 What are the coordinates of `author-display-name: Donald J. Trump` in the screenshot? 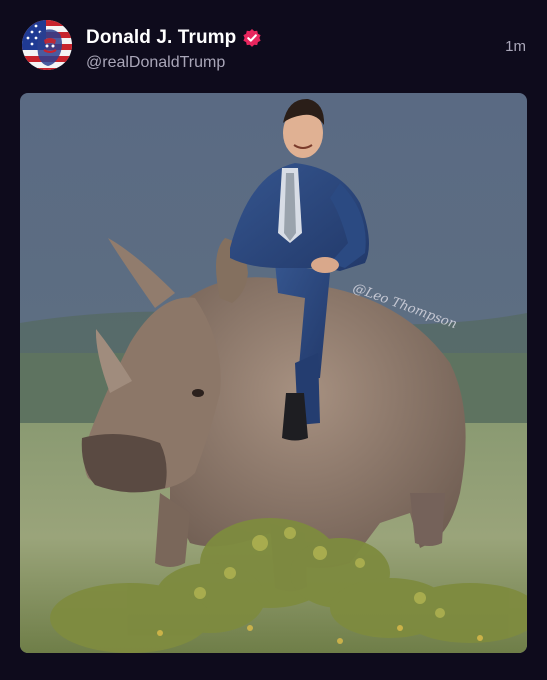 It's located at (161, 38).